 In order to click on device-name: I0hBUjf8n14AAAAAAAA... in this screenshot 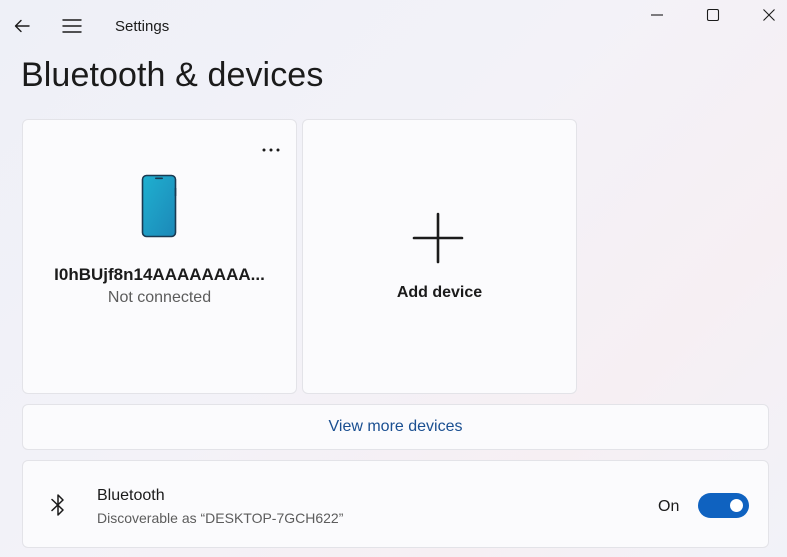, I will do `click(159, 274)`.